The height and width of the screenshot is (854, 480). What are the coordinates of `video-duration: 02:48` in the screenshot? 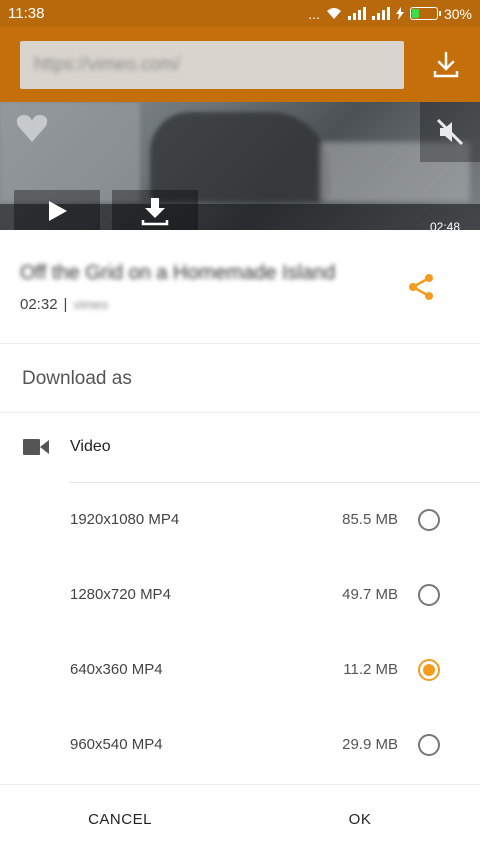 It's located at (444, 225).